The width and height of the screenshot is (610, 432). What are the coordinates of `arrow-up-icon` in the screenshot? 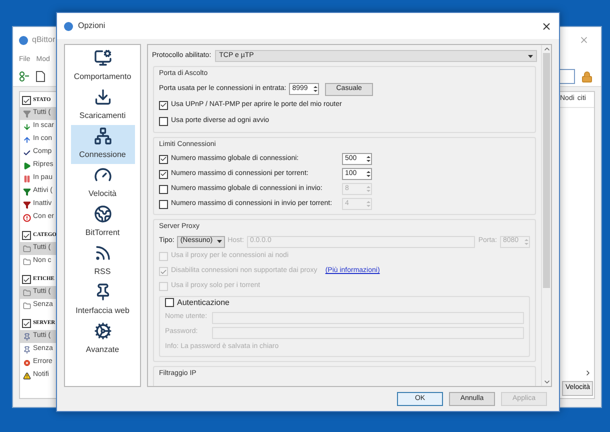 It's located at (27, 140).